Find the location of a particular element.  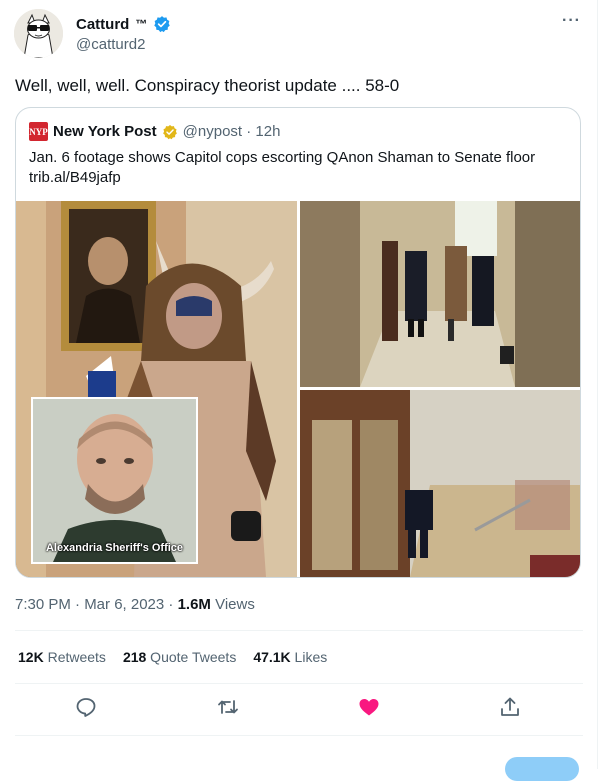

quote-tweets-label: Quote Tweets is located at coordinates (191, 657).